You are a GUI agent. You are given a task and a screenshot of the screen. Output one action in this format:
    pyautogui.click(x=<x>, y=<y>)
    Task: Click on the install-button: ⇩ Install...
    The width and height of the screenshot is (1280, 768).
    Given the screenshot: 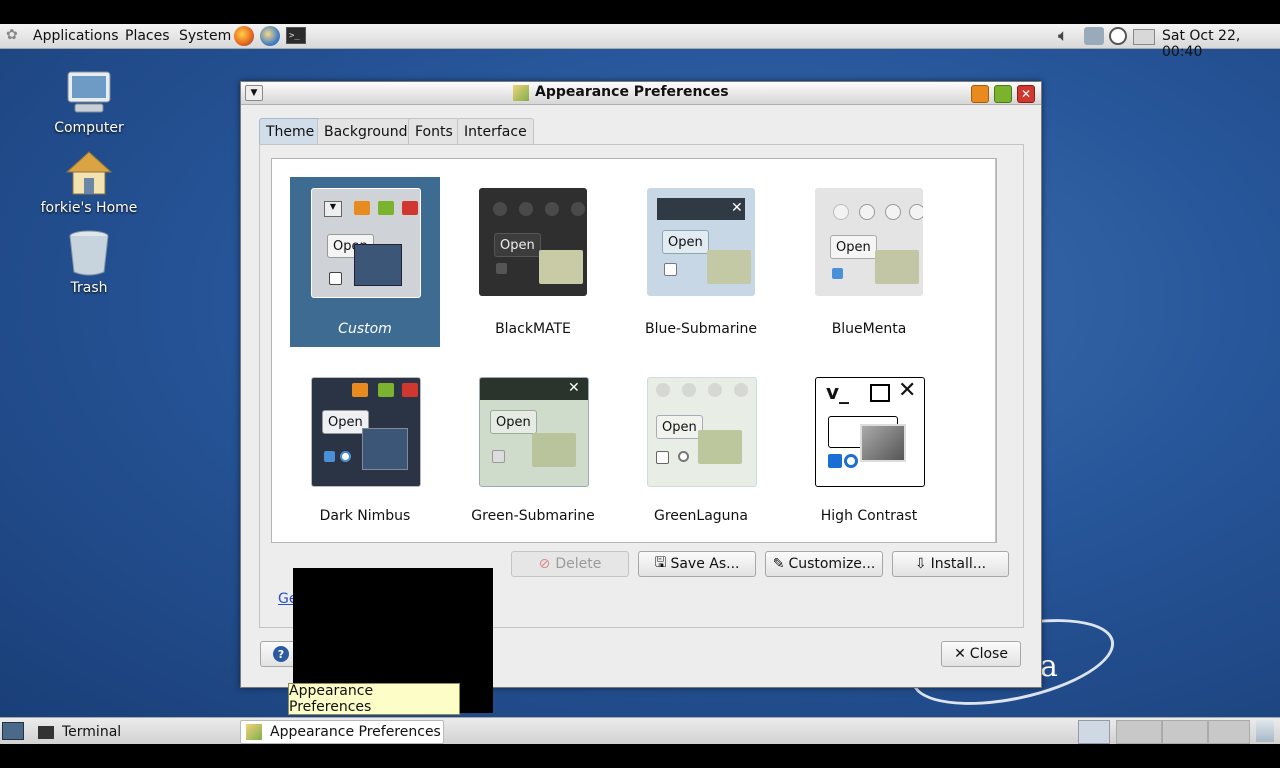 What is the action you would take?
    pyautogui.click(x=950, y=564)
    